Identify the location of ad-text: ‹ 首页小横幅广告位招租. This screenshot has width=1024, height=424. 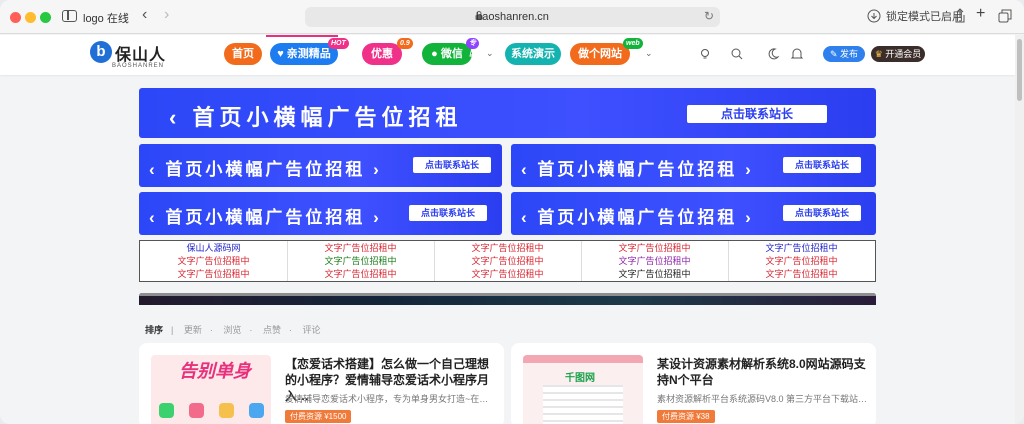
(316, 117).